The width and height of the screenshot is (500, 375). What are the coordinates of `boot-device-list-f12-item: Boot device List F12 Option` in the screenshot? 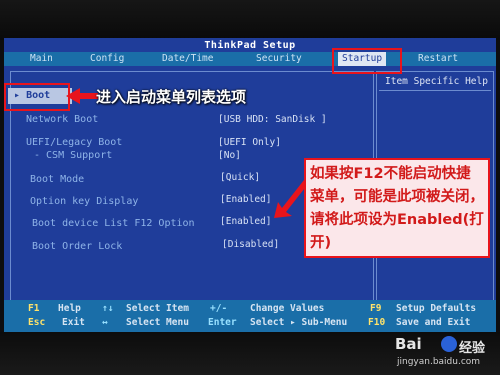 It's located at (113, 223).